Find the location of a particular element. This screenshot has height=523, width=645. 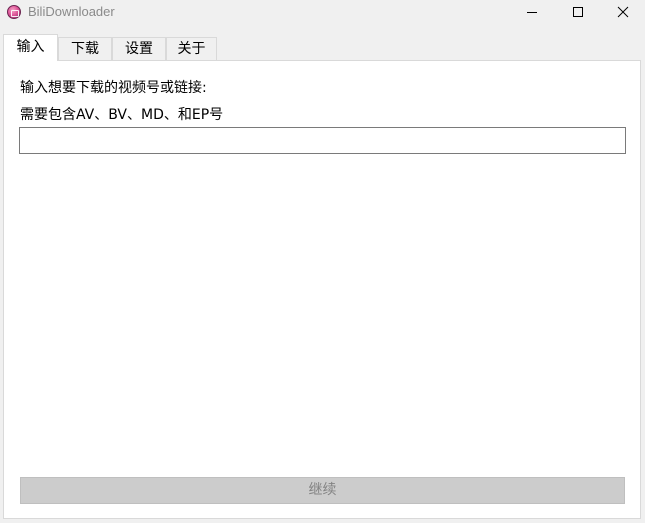

close-button is located at coordinates (623, 12).